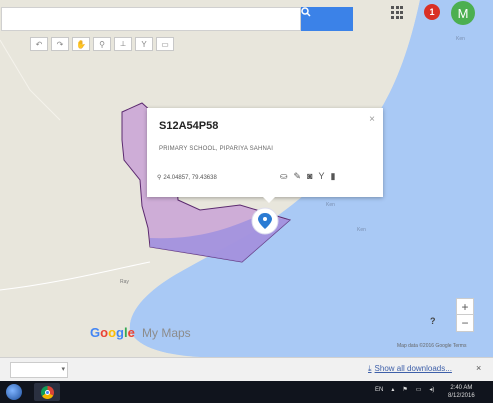 This screenshot has height=403, width=493. What do you see at coordinates (431, 389) in the screenshot?
I see `volume-icon: ◂)` at bounding box center [431, 389].